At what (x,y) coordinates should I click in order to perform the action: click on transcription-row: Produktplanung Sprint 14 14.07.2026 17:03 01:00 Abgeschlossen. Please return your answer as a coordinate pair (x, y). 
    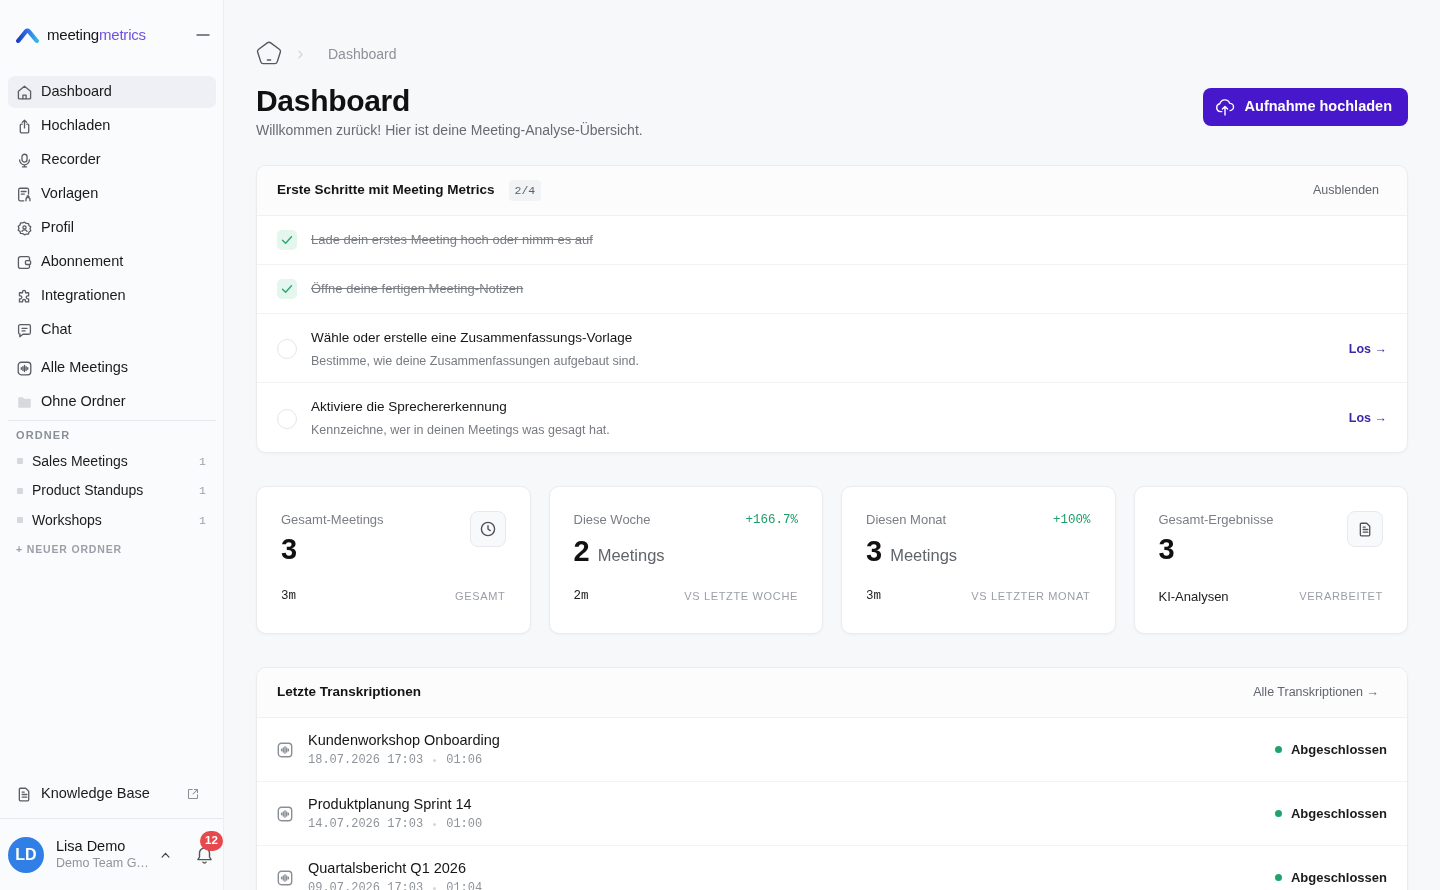
    Looking at the image, I should click on (832, 814).